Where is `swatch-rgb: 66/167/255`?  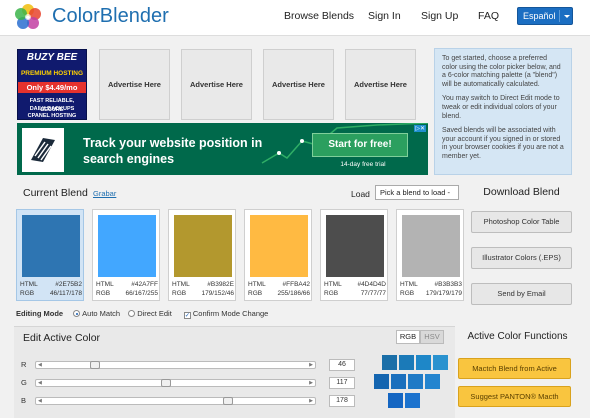 swatch-rgb: 66/167/255 is located at coordinates (141, 293).